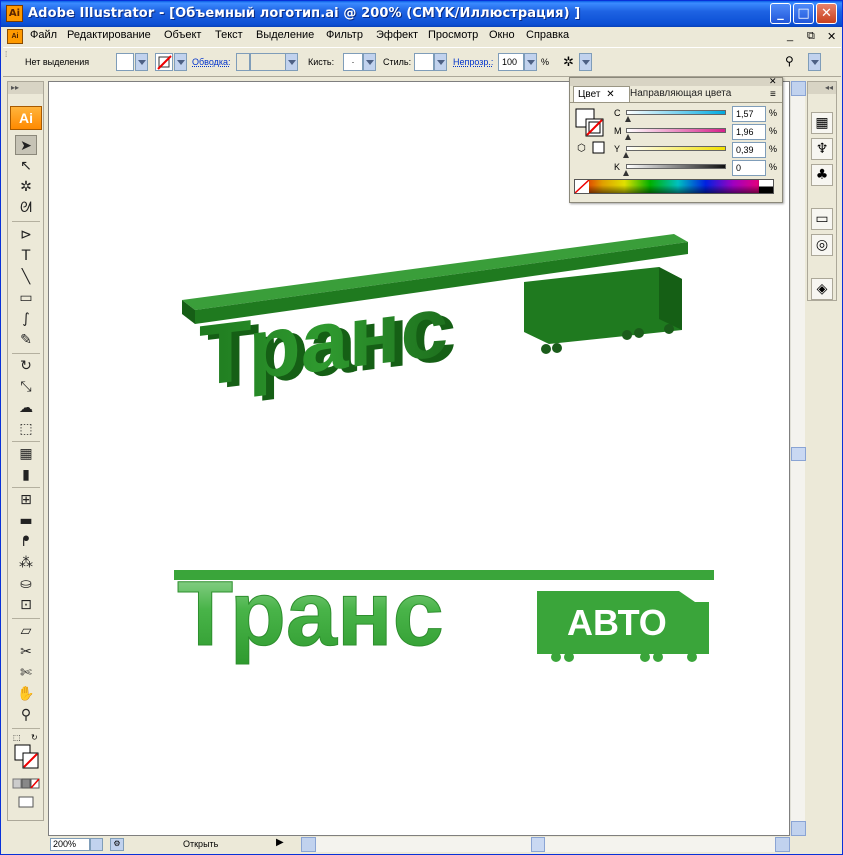 This screenshot has width=843, height=855. I want to click on rotate-tool: ↻, so click(26, 366).